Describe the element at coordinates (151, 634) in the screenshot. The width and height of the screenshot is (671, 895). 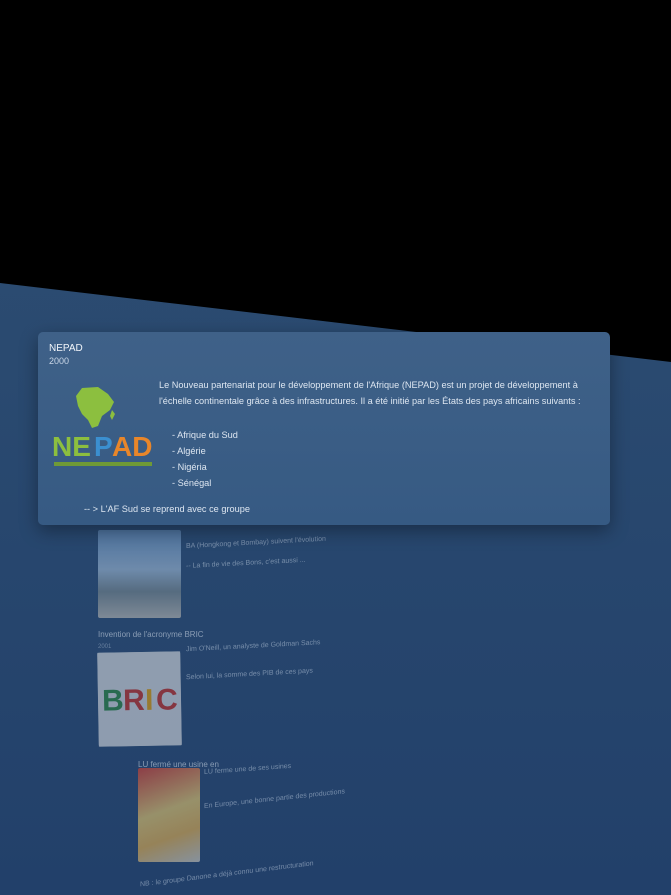
I see `bg-bric-title: Invention de l'acronyme BRIC` at that location.